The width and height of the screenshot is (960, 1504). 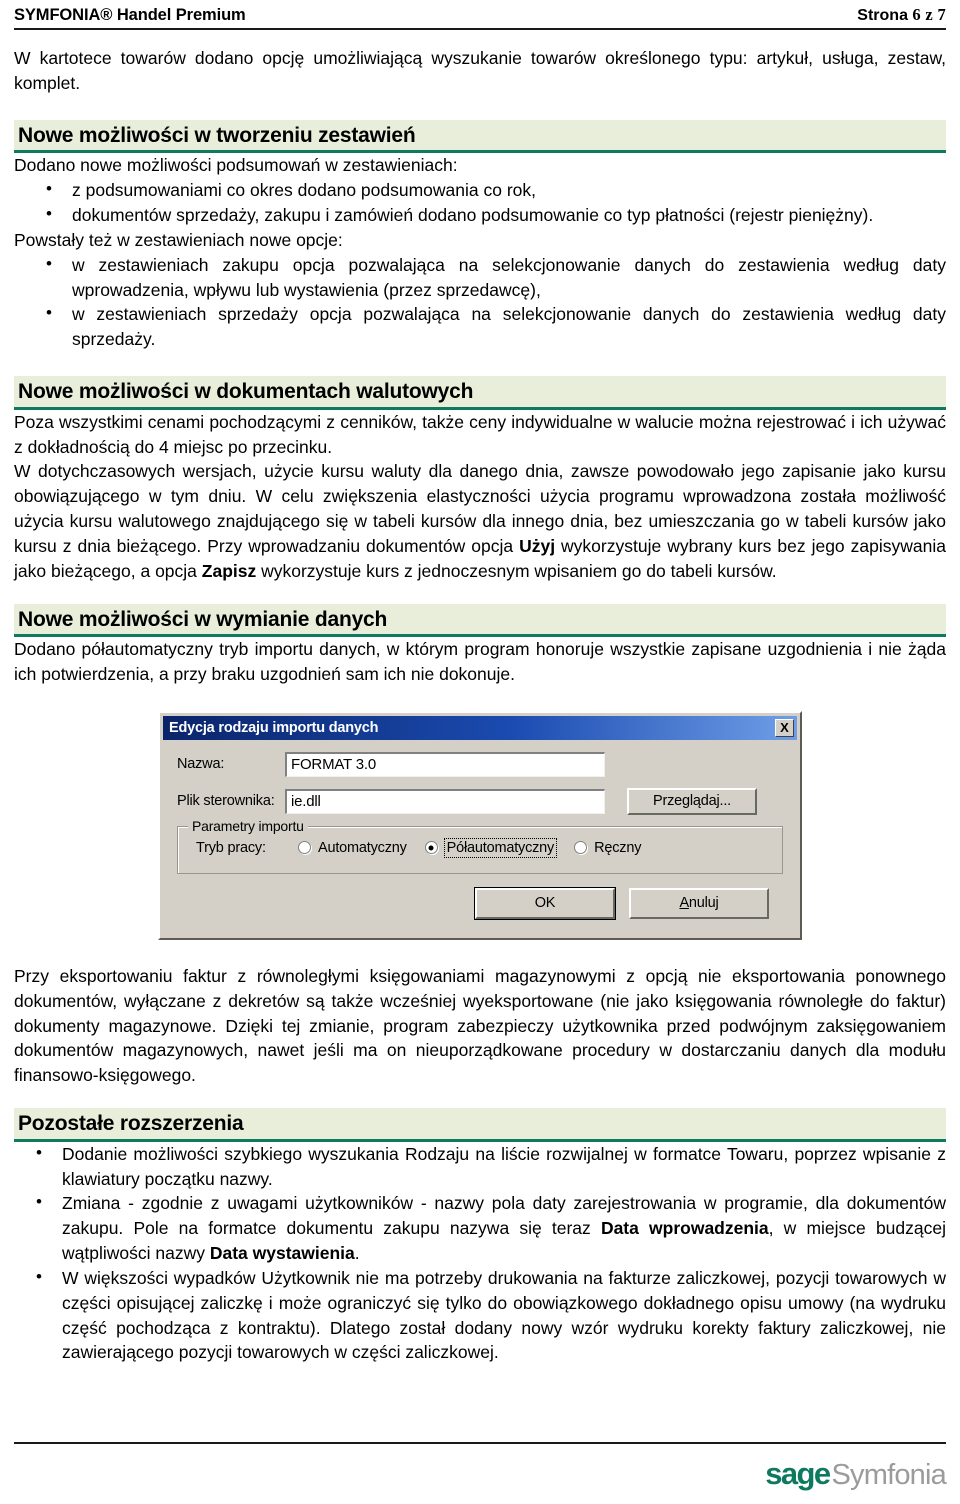 What do you see at coordinates (500, 847) in the screenshot?
I see `radio-polautomatyczny-label: Półautomatyczny` at bounding box center [500, 847].